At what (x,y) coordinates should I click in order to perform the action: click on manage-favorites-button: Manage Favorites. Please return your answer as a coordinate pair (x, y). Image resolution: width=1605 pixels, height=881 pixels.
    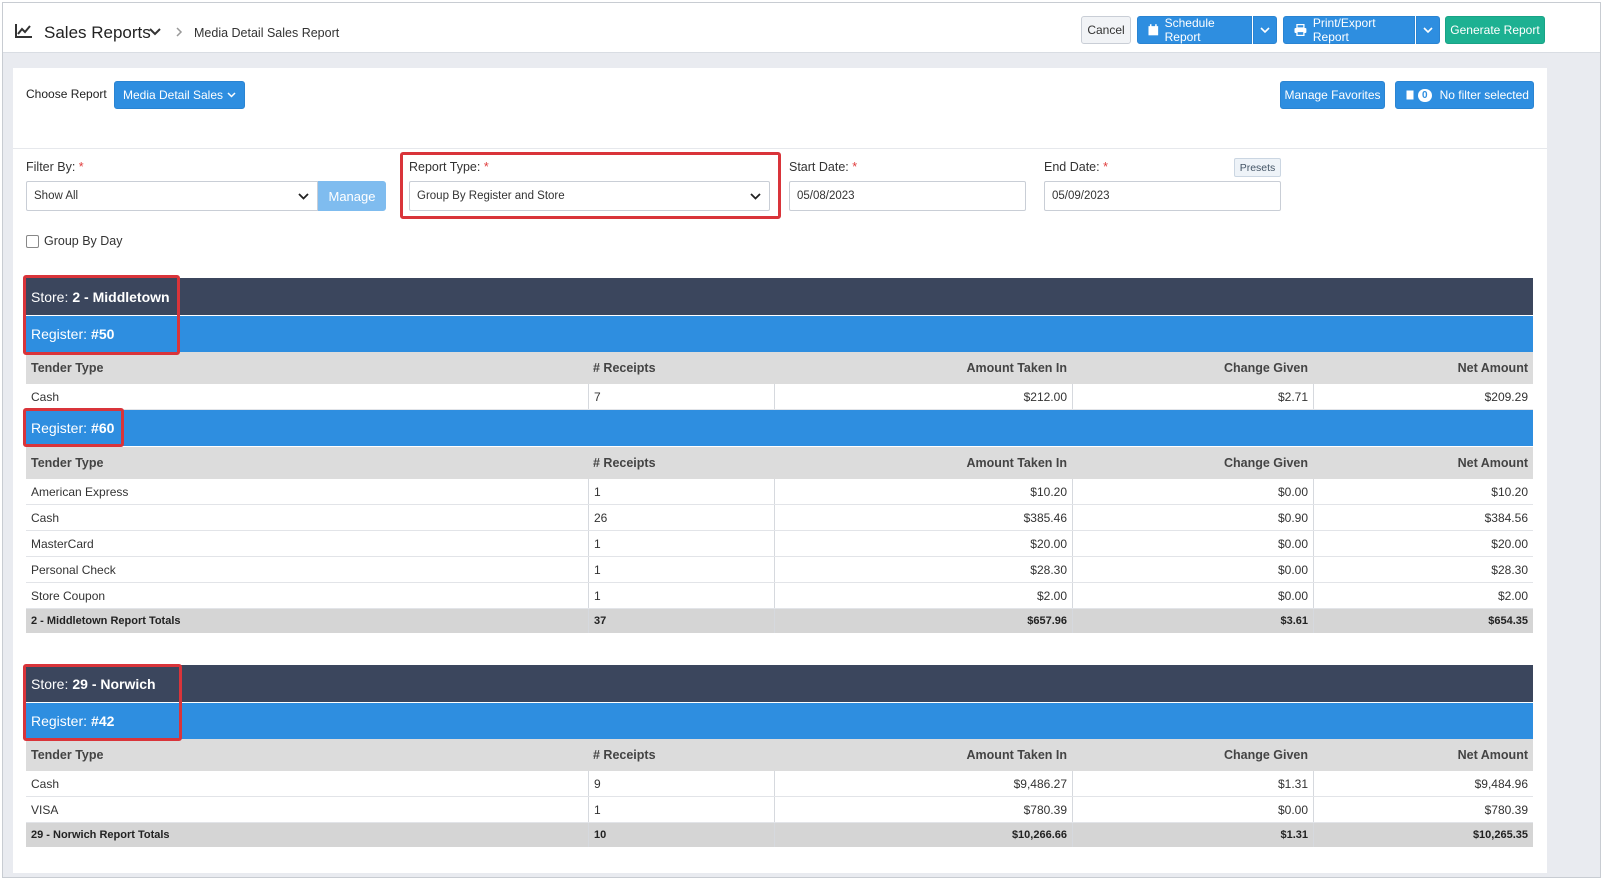
    Looking at the image, I should click on (1332, 95).